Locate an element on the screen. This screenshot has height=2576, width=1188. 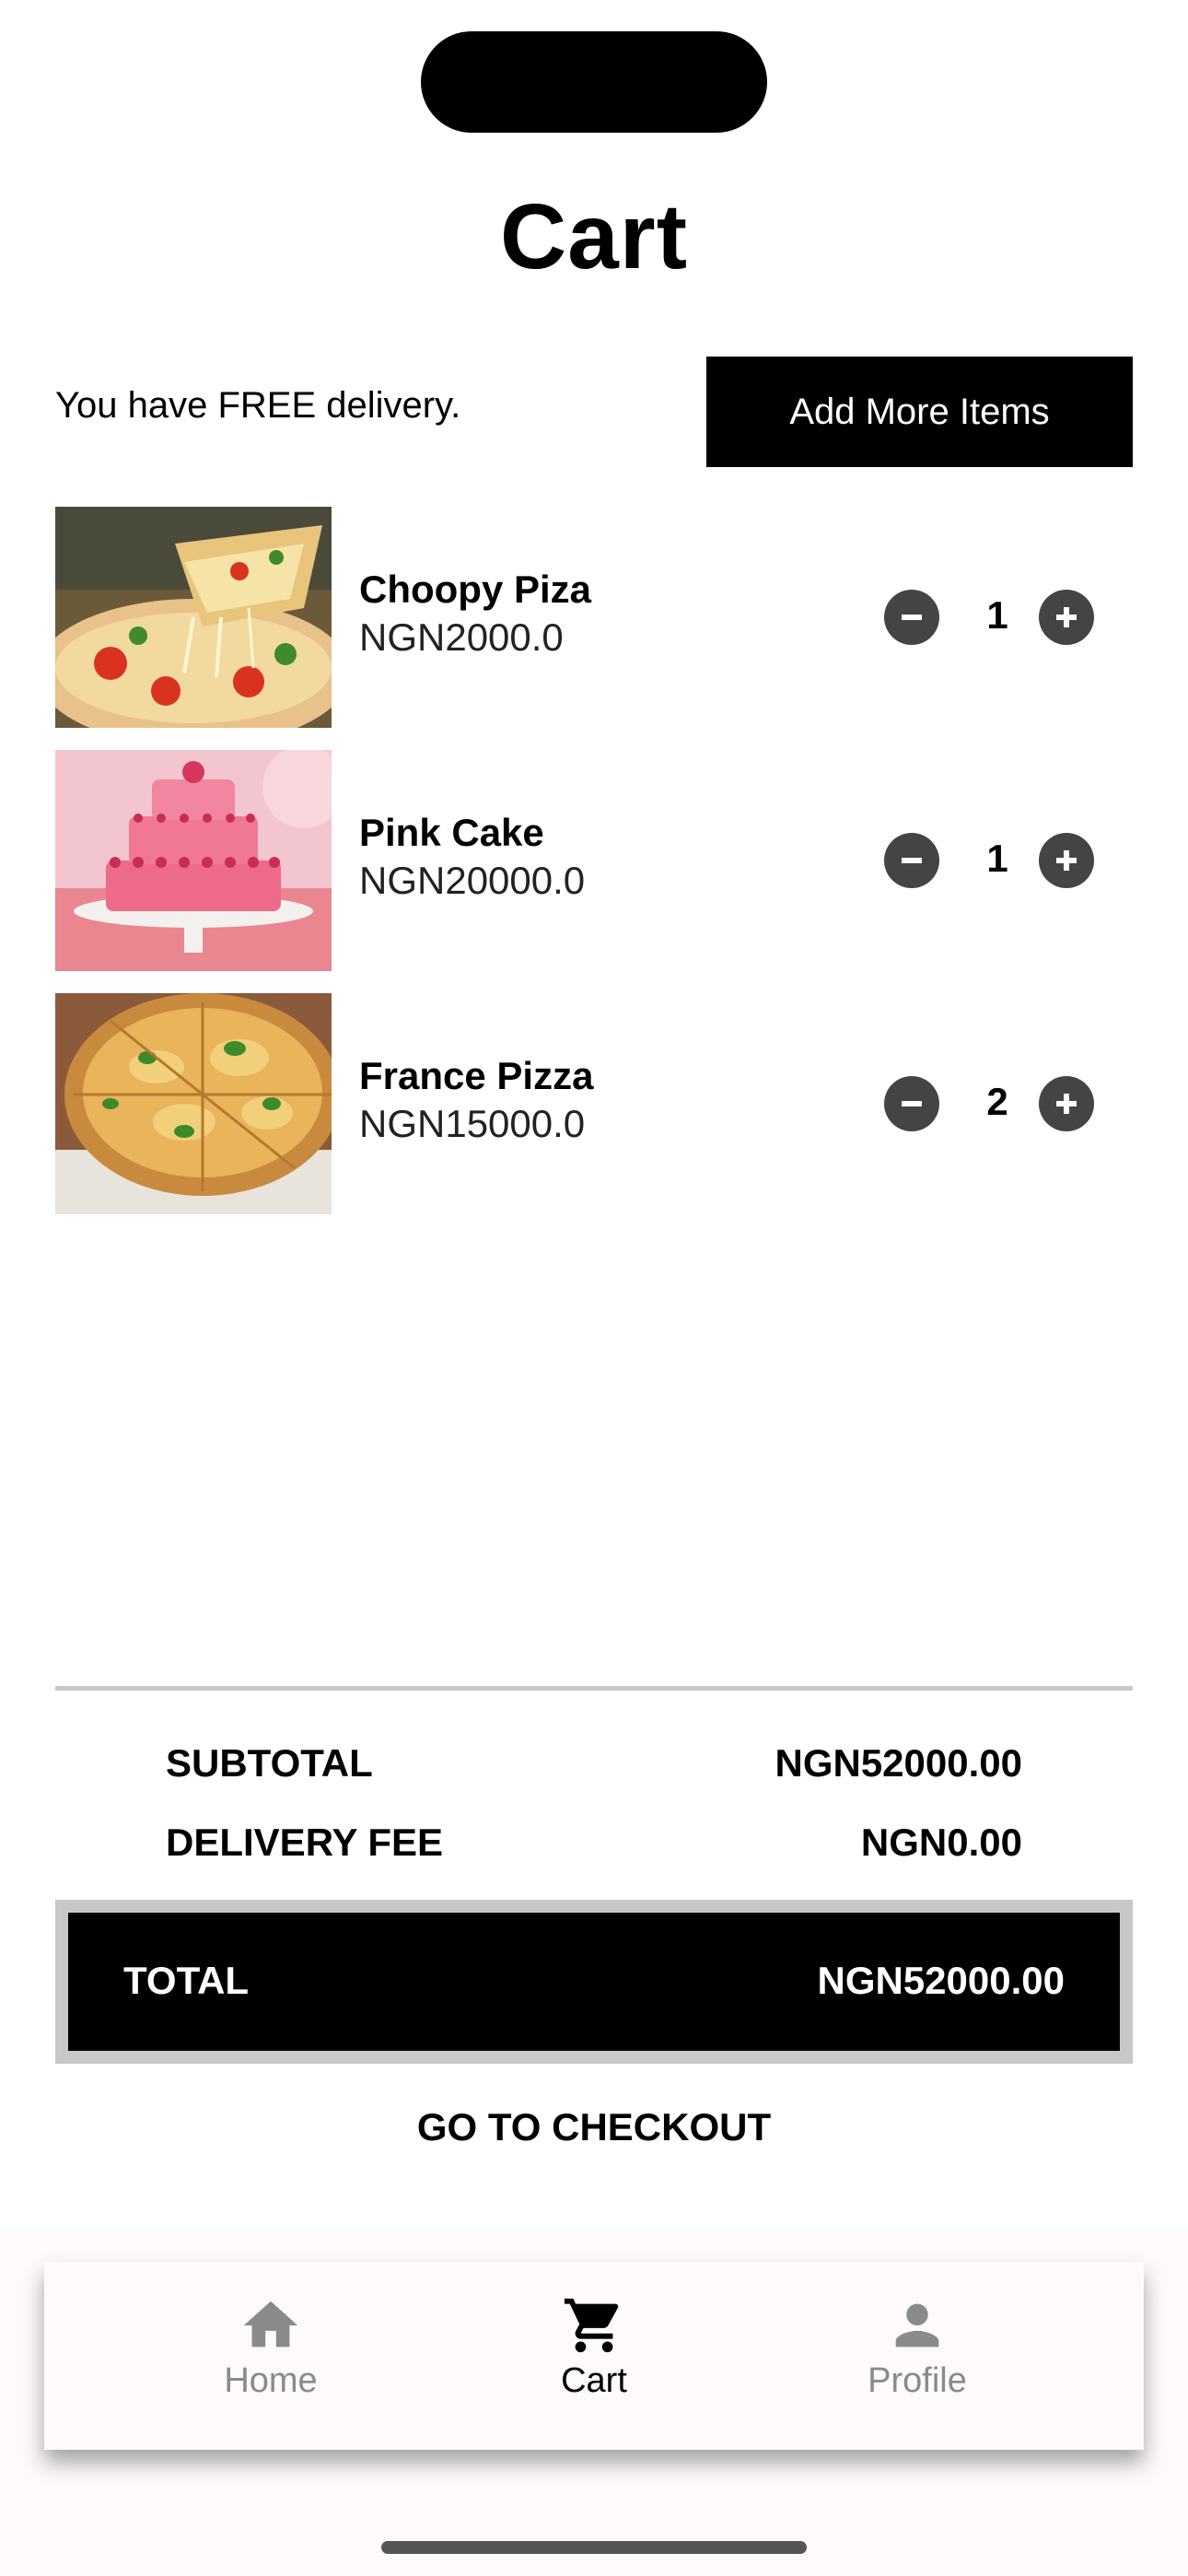
checkout-button: GO TO CHECKOUT is located at coordinates (594, 2127).